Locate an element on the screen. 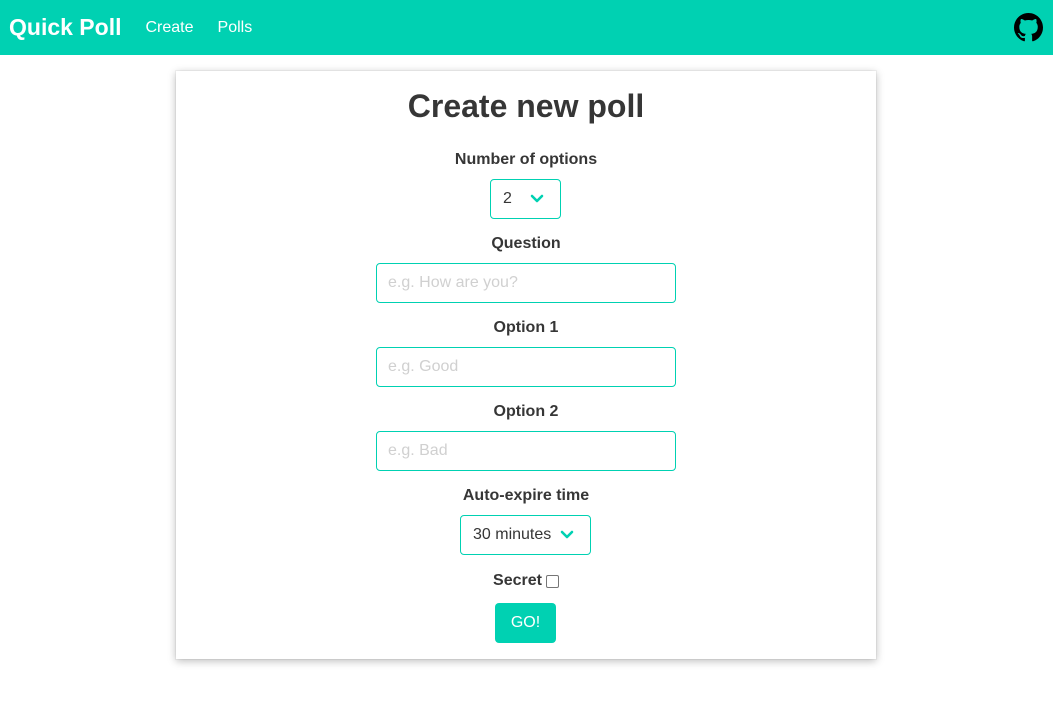 The width and height of the screenshot is (1053, 709). secret-checkbox is located at coordinates (552, 581).